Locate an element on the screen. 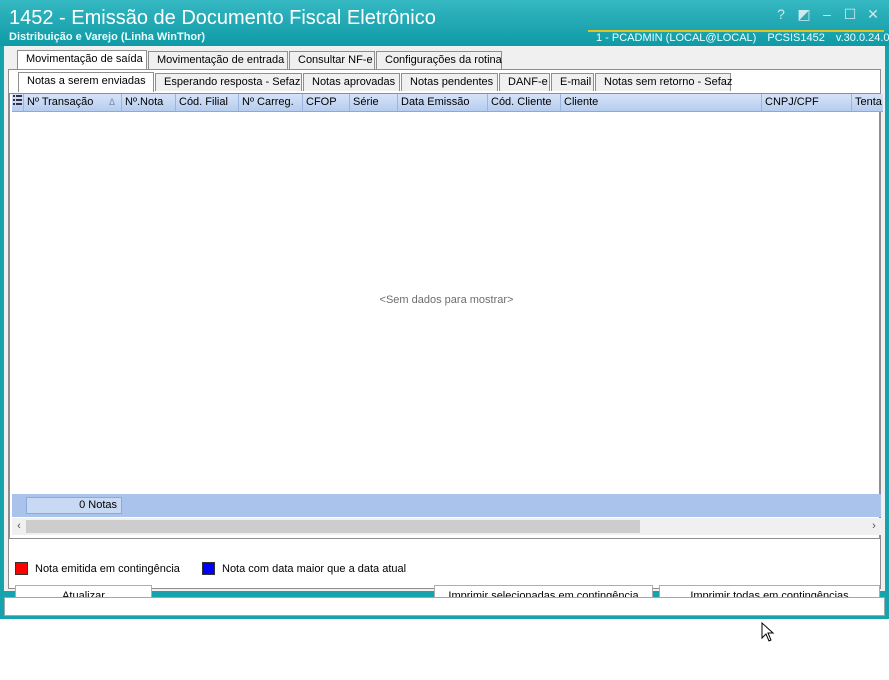 The image size is (889, 680). legend-label: Nota com data maior que a data atual is located at coordinates (314, 569).